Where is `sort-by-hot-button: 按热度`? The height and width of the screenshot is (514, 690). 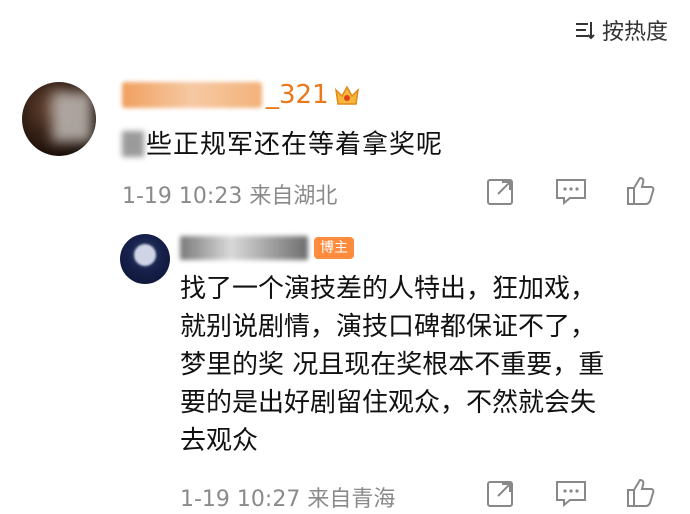 sort-by-hot-button: 按热度 is located at coordinates (621, 30).